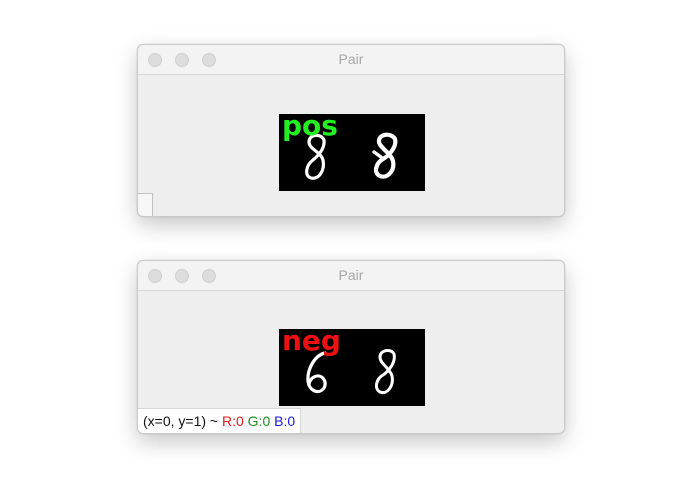 Image resolution: width=700 pixels, height=500 pixels. What do you see at coordinates (285, 421) in the screenshot?
I see `blue-value: B:0` at bounding box center [285, 421].